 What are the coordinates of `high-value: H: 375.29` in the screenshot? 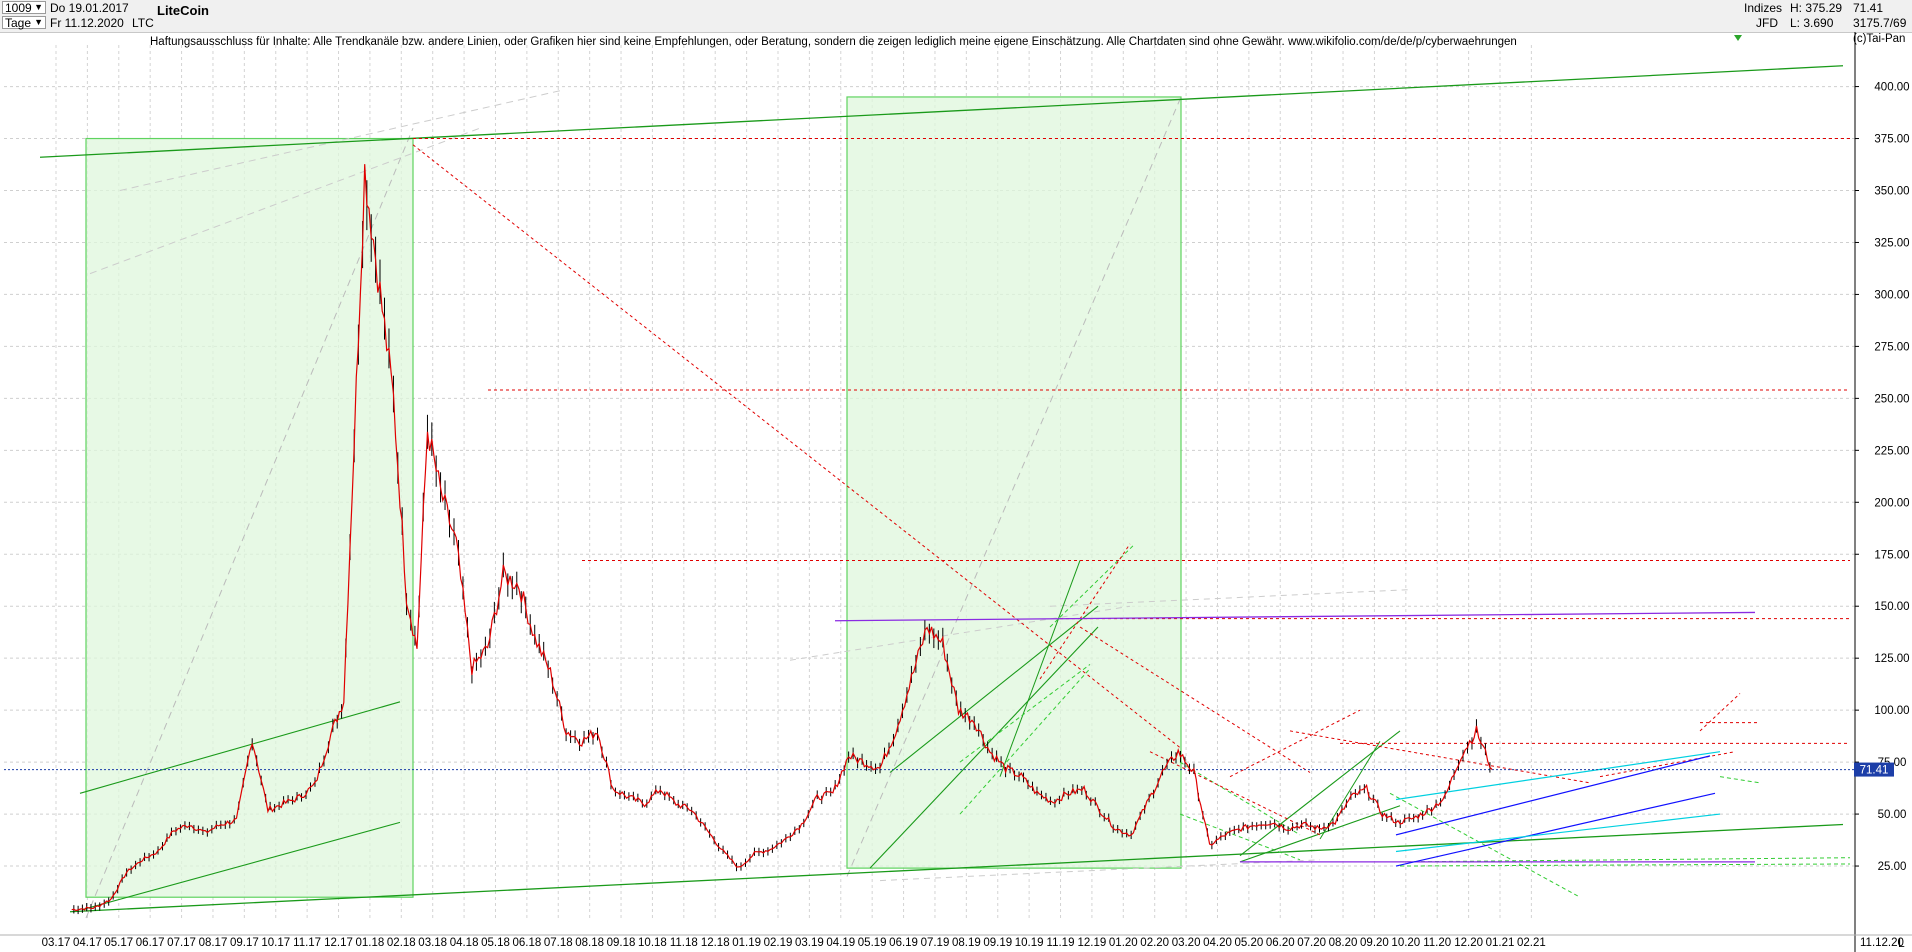 It's located at (1816, 8).